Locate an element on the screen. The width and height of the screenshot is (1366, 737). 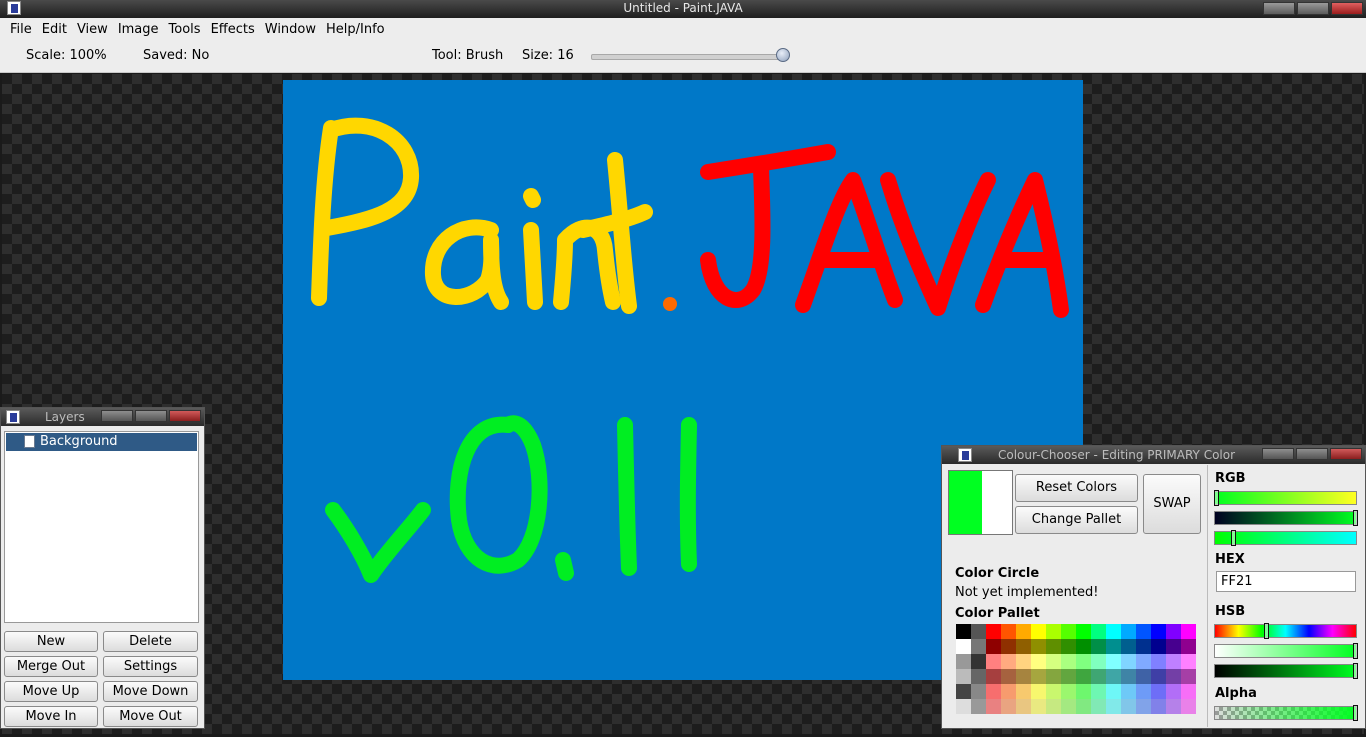
saturation-handle is located at coordinates (1355, 651).